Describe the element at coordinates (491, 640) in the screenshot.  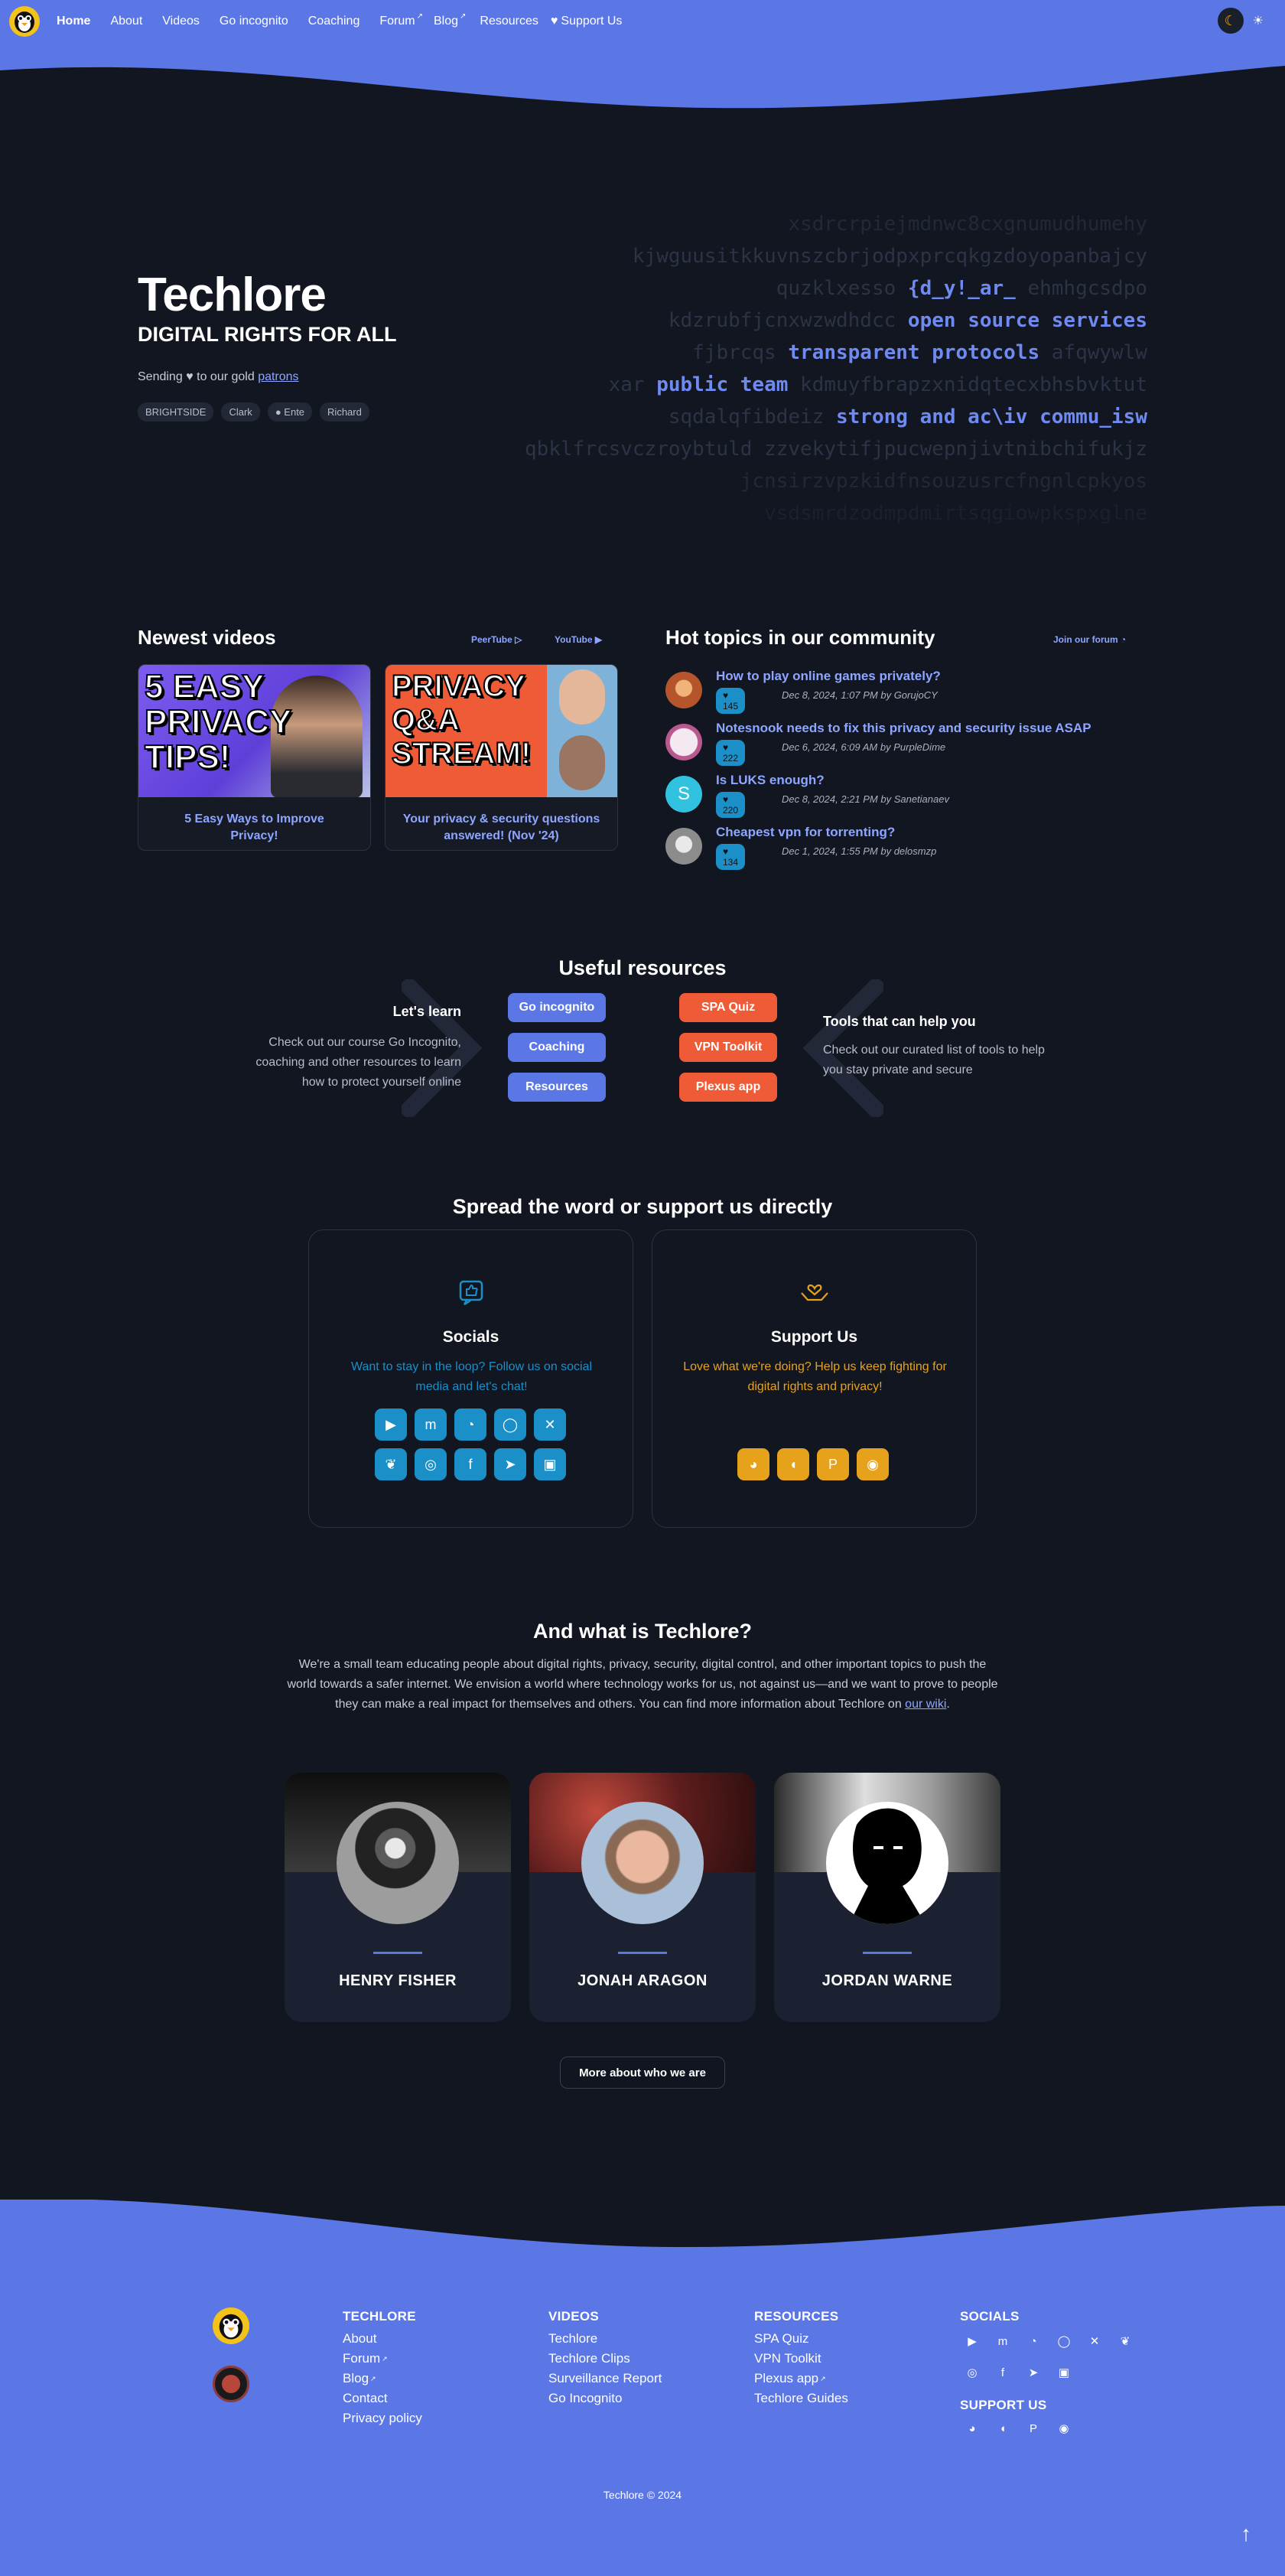
I see `peertube-label: PeerTube` at that location.